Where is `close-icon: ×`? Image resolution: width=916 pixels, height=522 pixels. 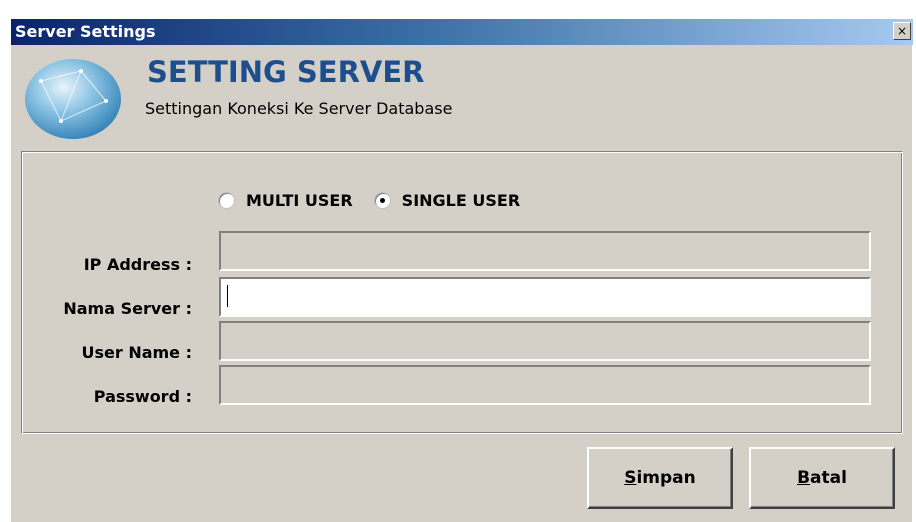 close-icon: × is located at coordinates (902, 31).